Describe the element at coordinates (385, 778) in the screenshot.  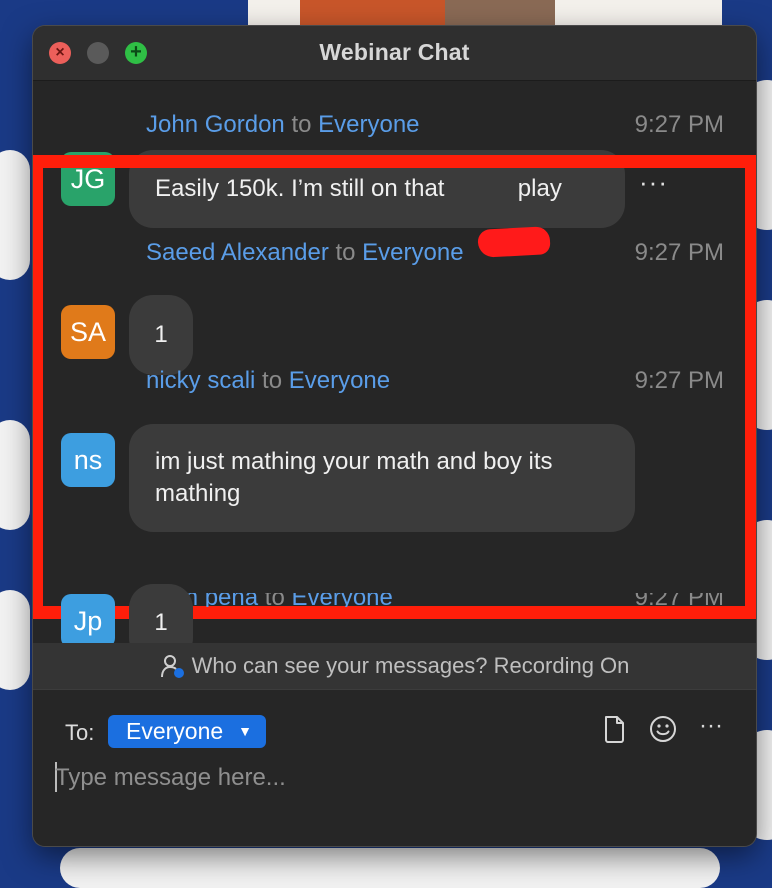
I see `message-input` at that location.